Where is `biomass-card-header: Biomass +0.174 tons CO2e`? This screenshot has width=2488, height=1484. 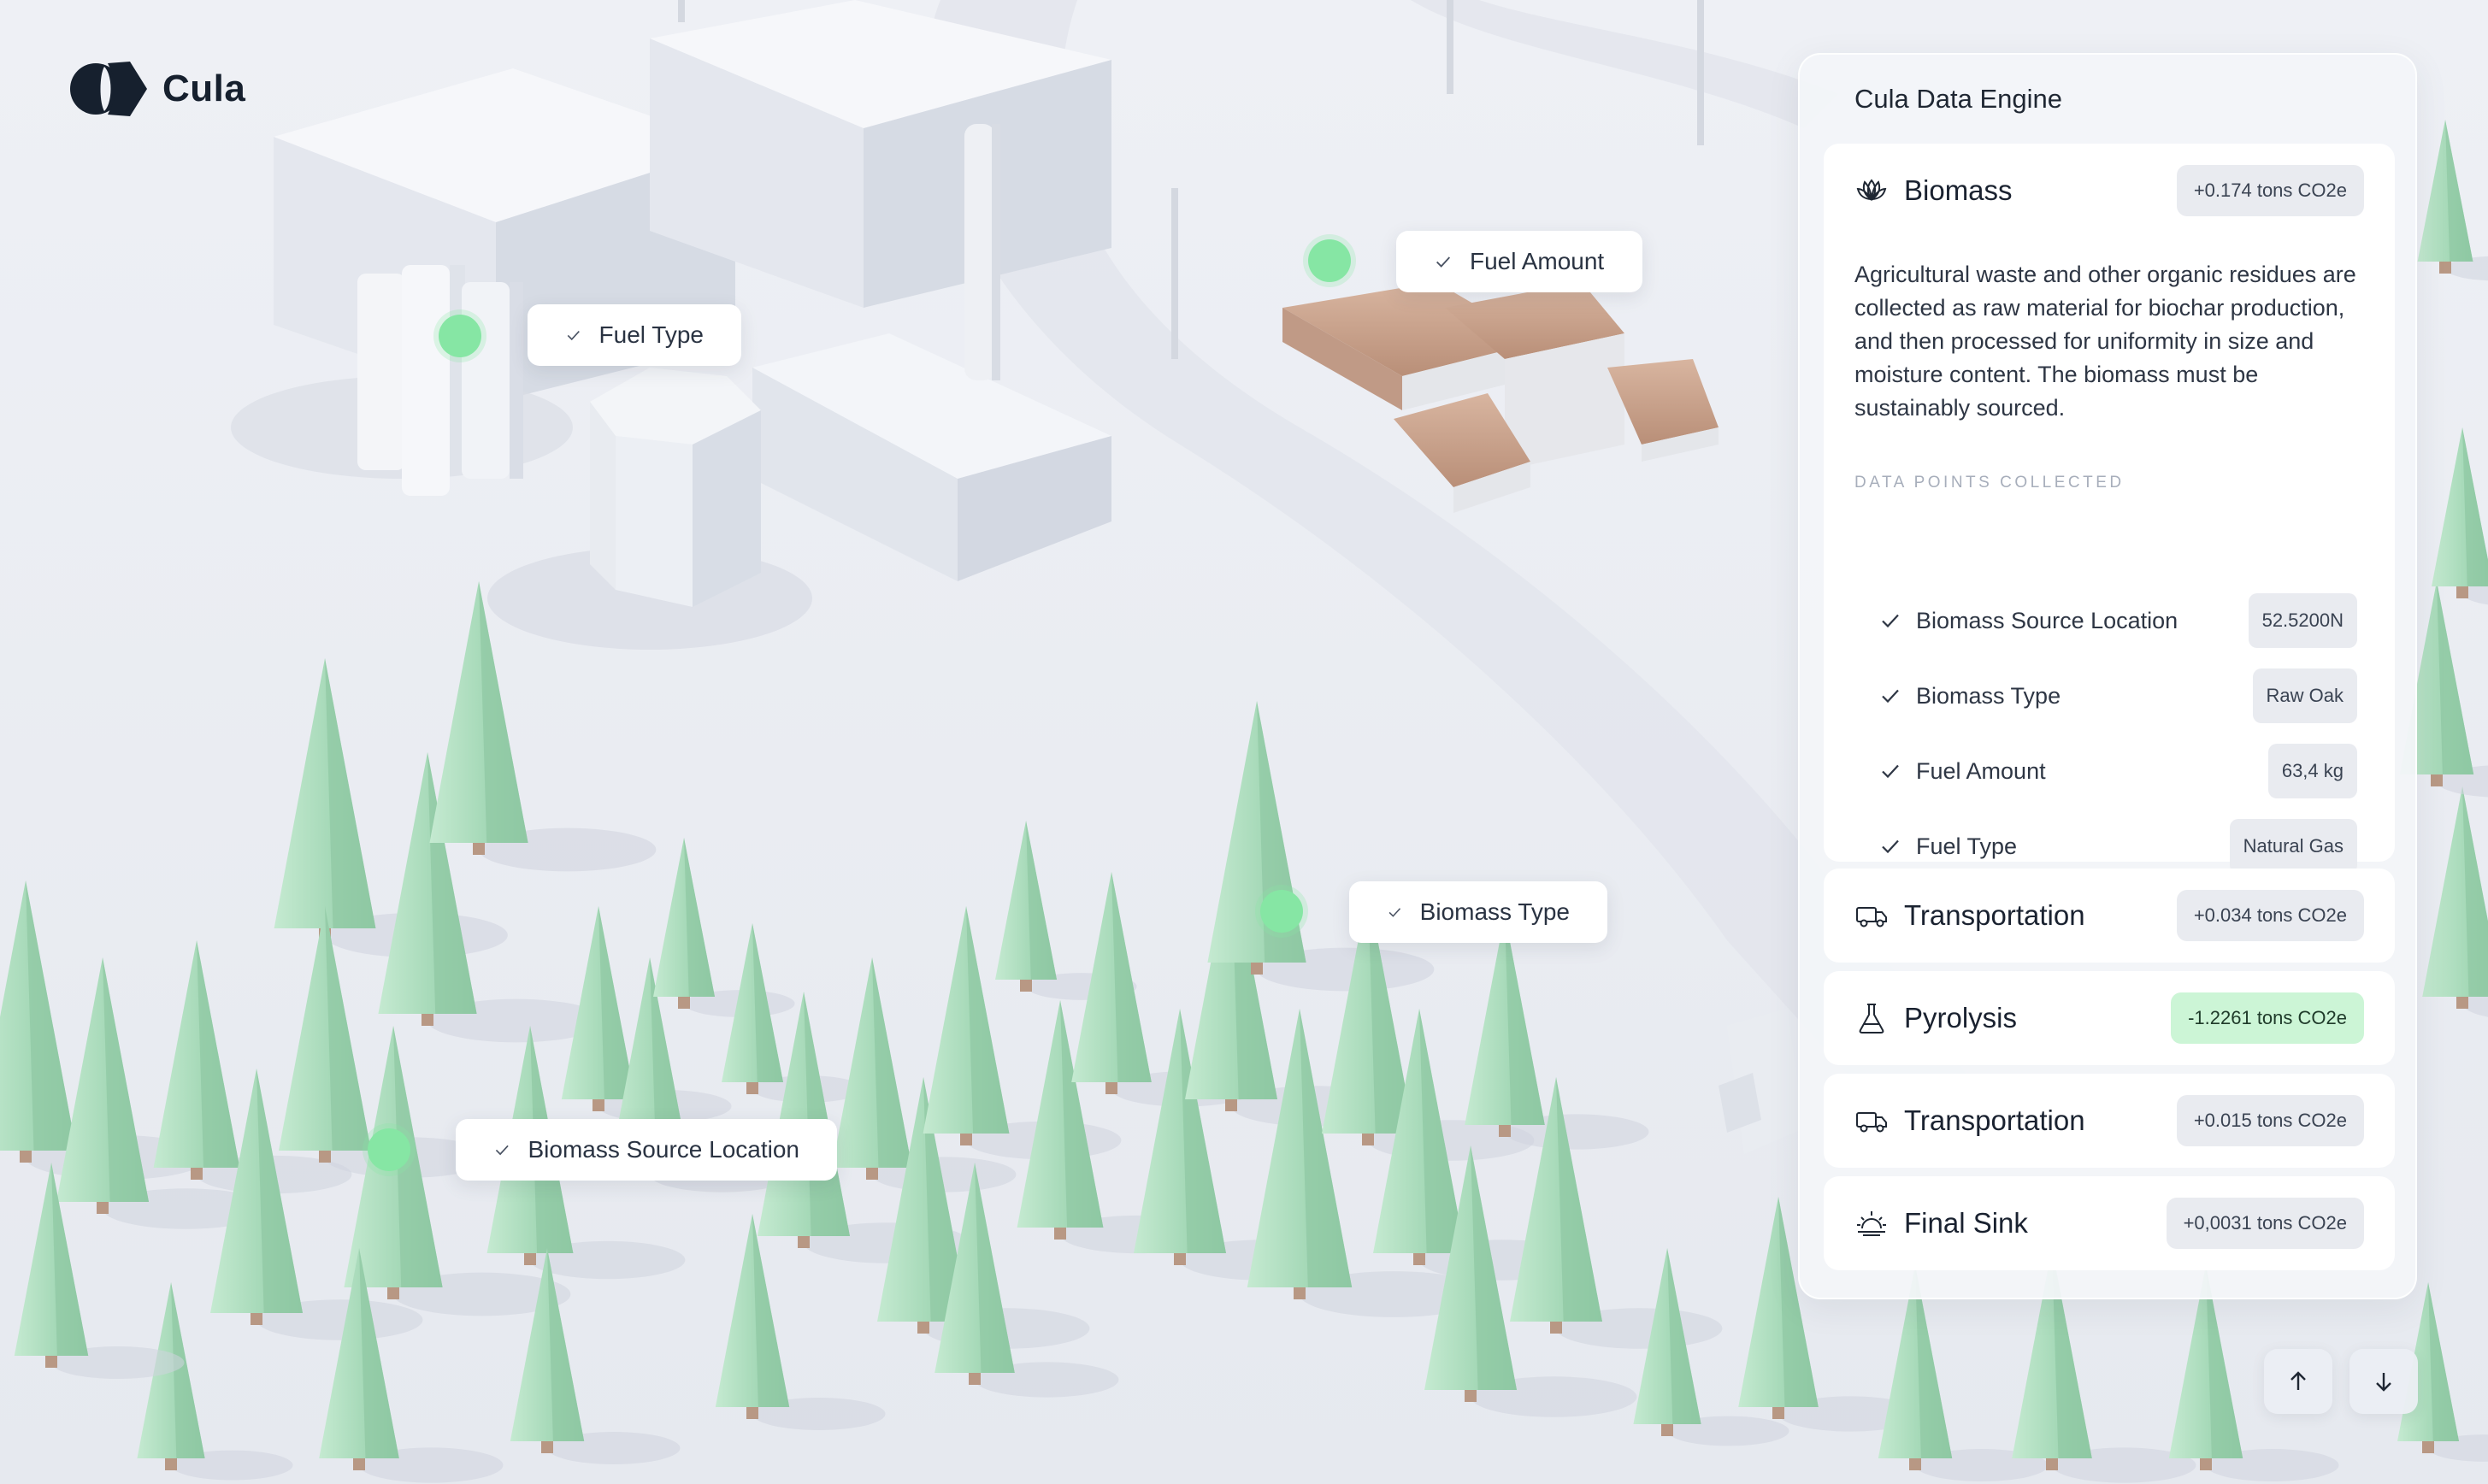 biomass-card-header: Biomass +0.174 tons CO2e is located at coordinates (2109, 191).